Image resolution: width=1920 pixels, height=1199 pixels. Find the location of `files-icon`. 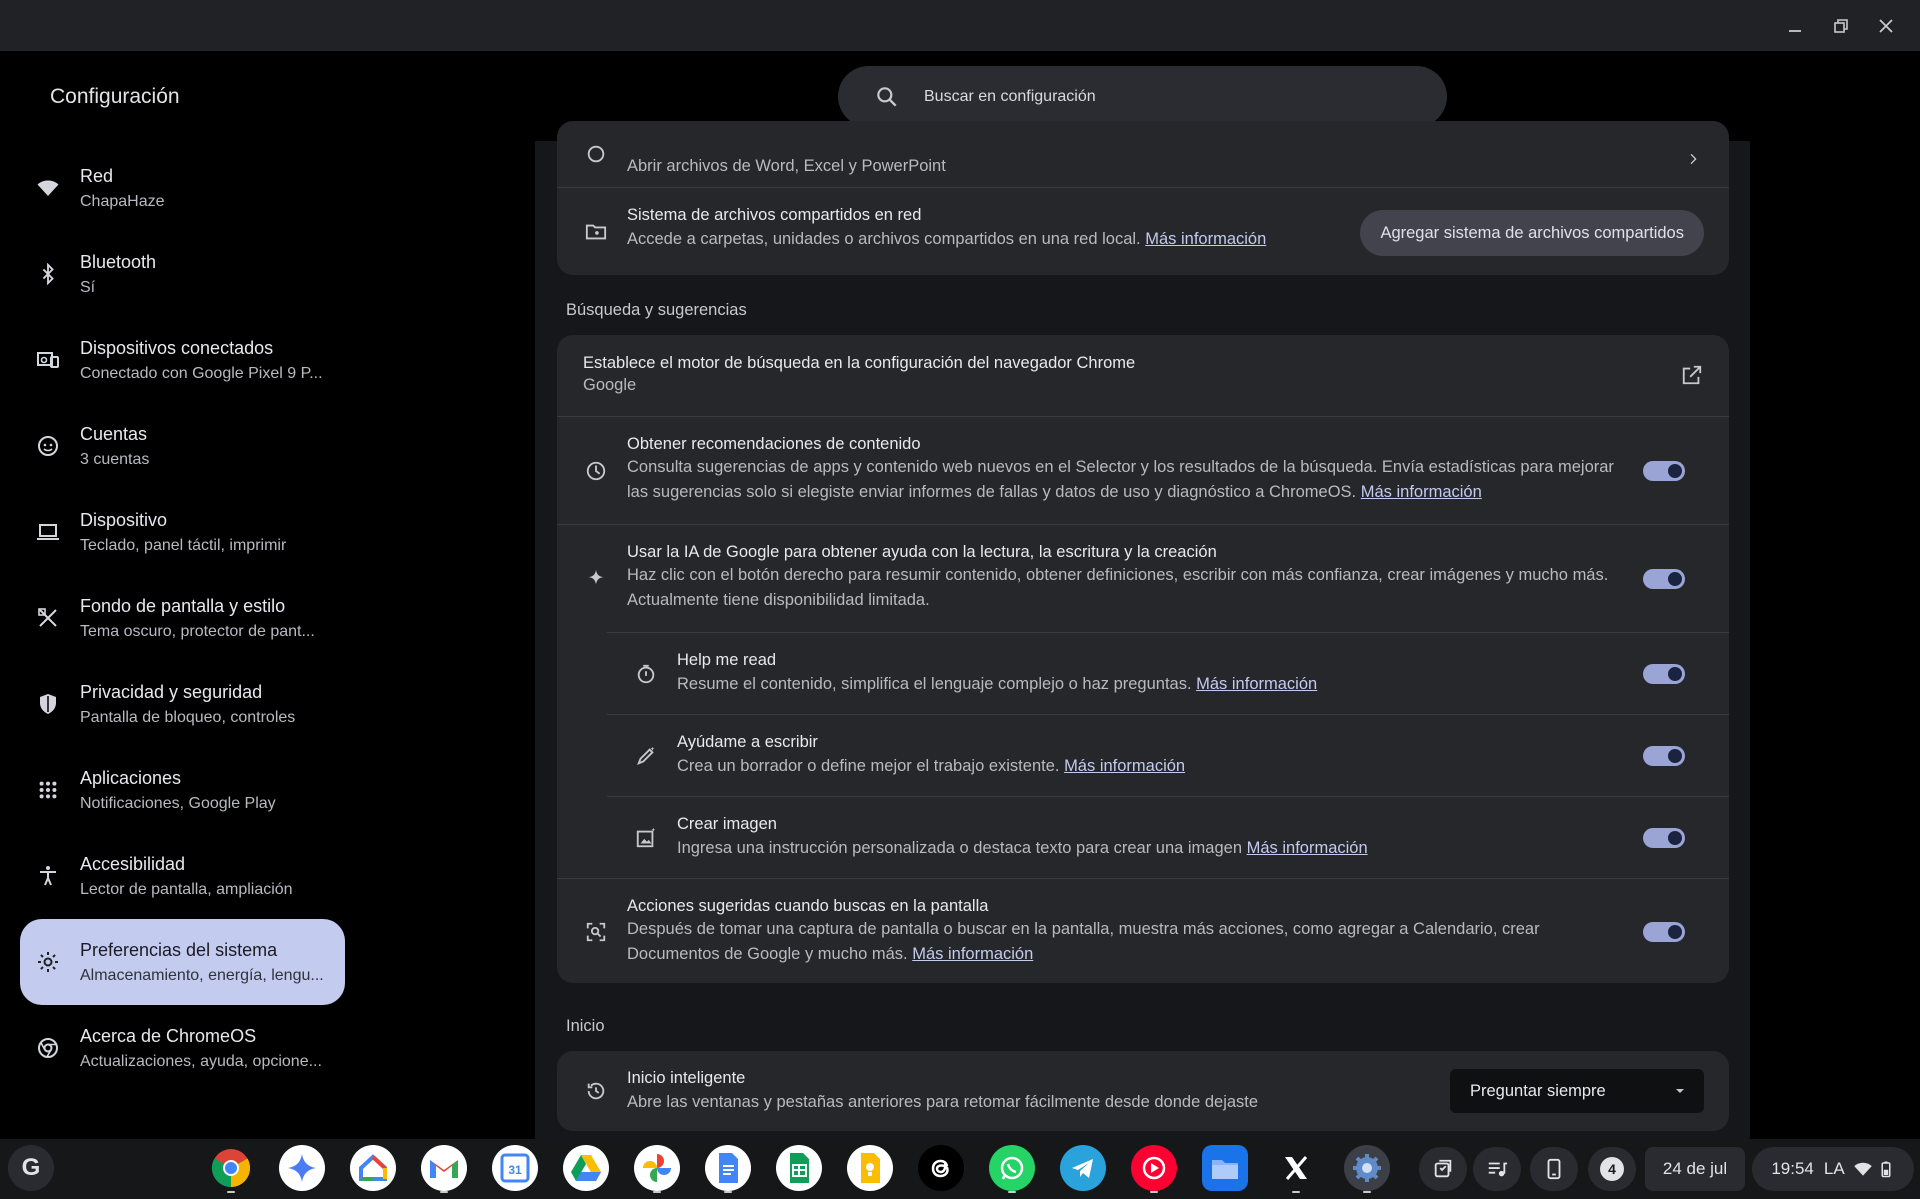

files-icon is located at coordinates (1225, 1168).